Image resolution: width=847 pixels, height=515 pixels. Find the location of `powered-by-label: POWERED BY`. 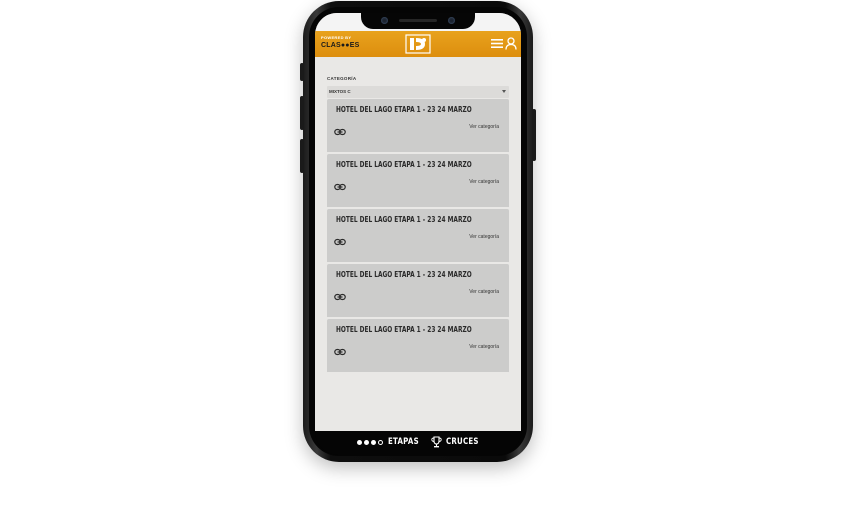

powered-by-label: POWERED BY is located at coordinates (336, 37).